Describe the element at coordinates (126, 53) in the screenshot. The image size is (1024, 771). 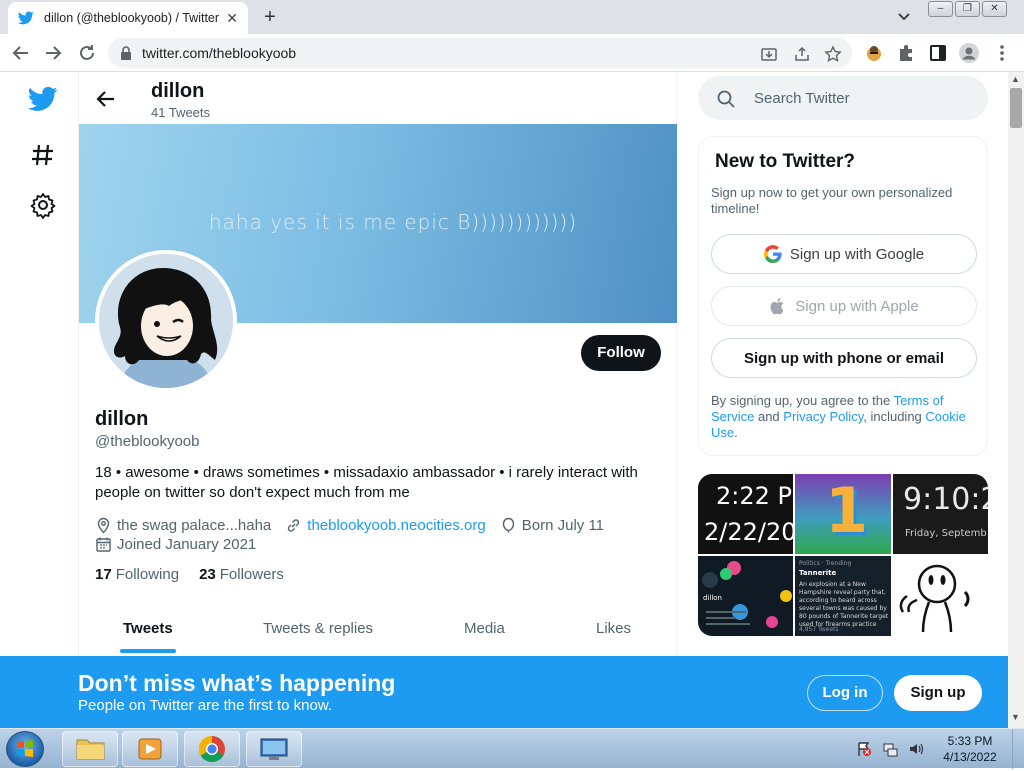
I see `lock-icon` at that location.